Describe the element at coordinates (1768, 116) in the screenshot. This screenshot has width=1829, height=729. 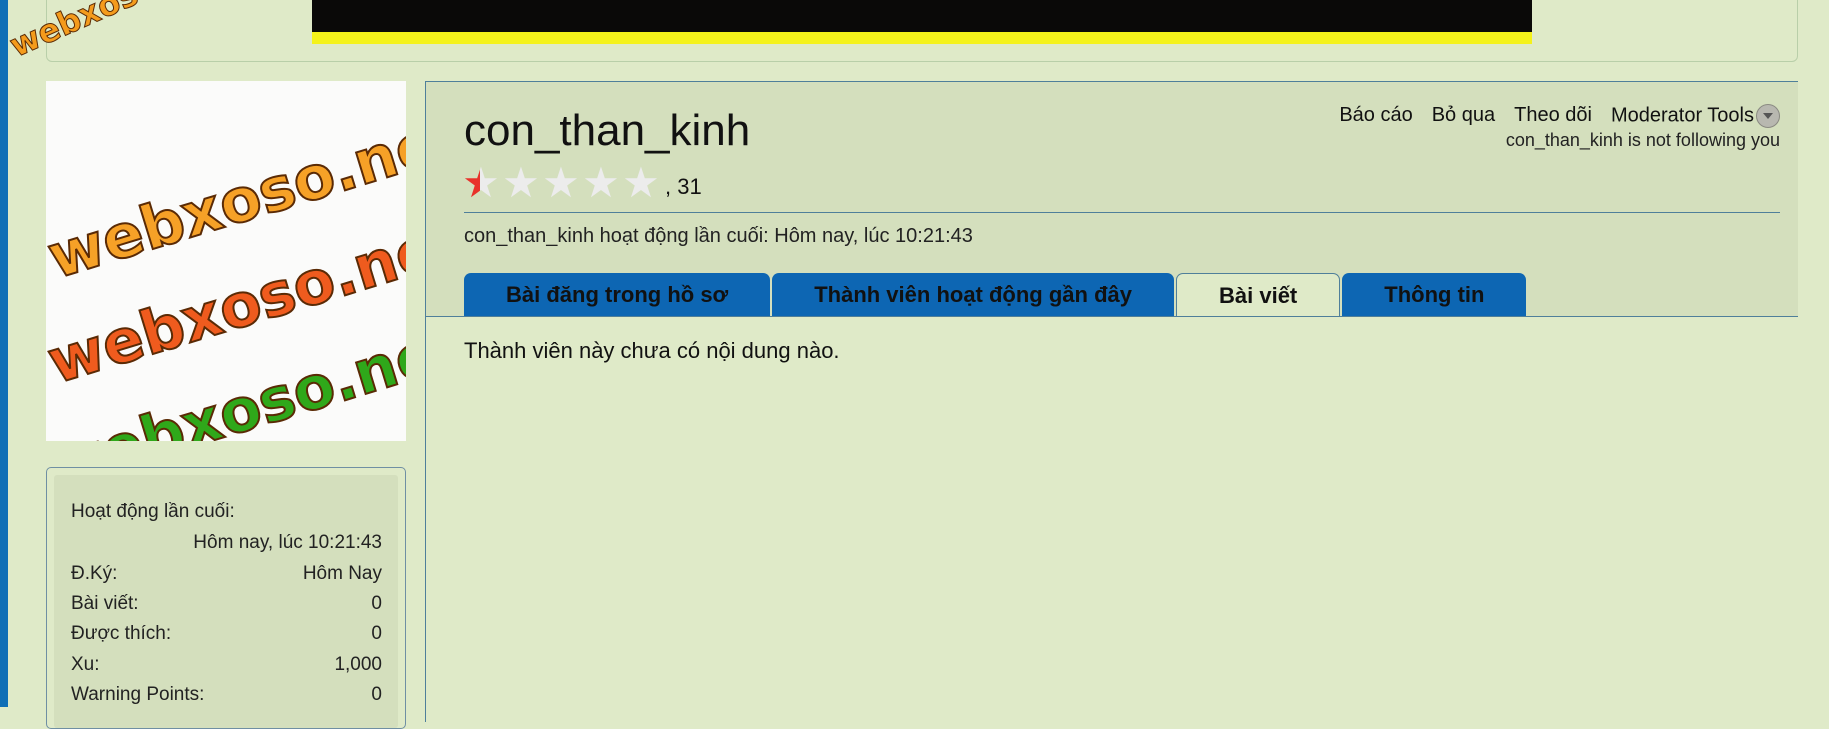
I see `chevron-down-icon` at that location.